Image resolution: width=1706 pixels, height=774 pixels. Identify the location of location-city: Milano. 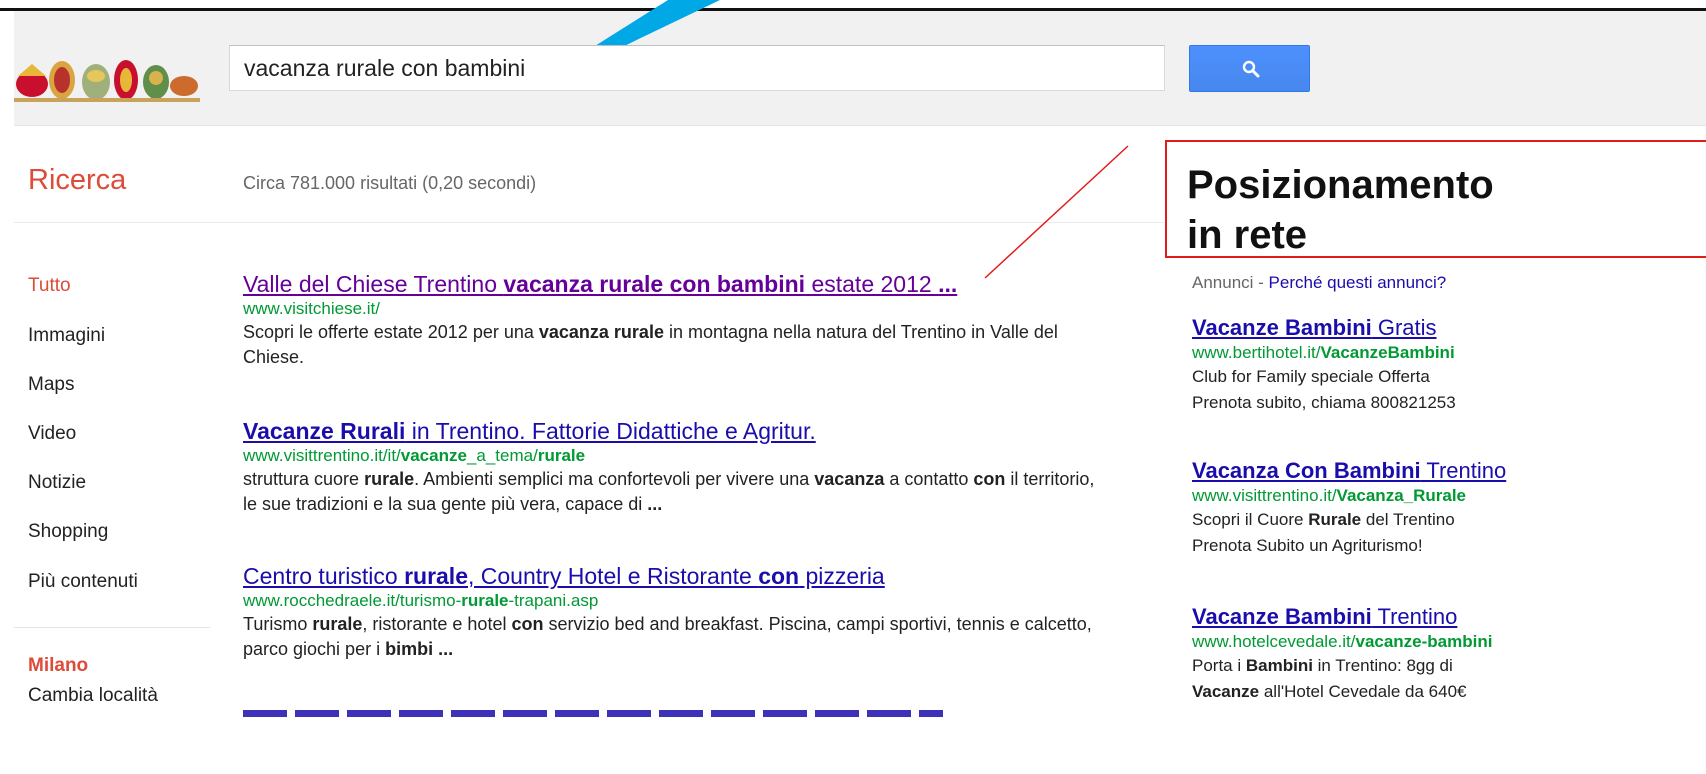
(58, 665).